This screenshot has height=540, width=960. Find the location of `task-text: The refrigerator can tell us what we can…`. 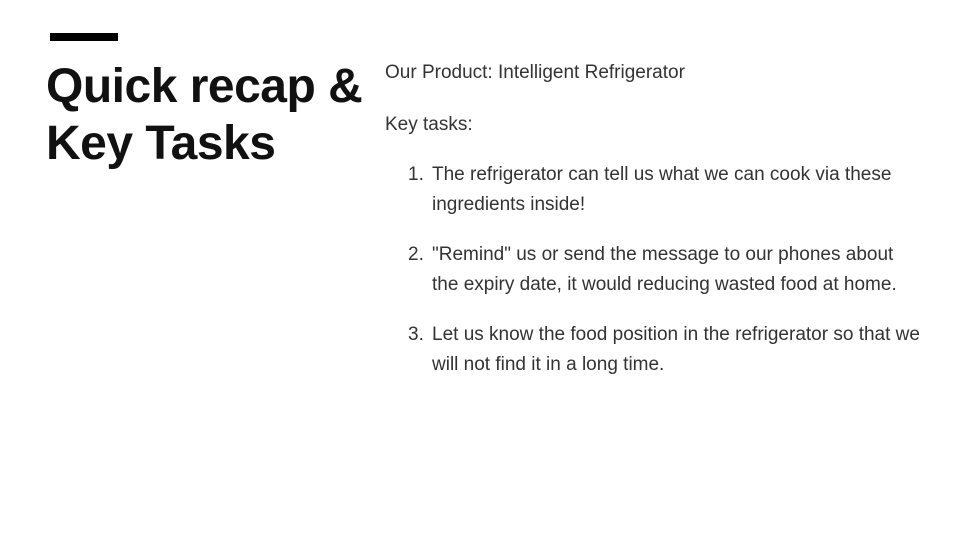

task-text: The refrigerator can tell us what we can… is located at coordinates (662, 189).